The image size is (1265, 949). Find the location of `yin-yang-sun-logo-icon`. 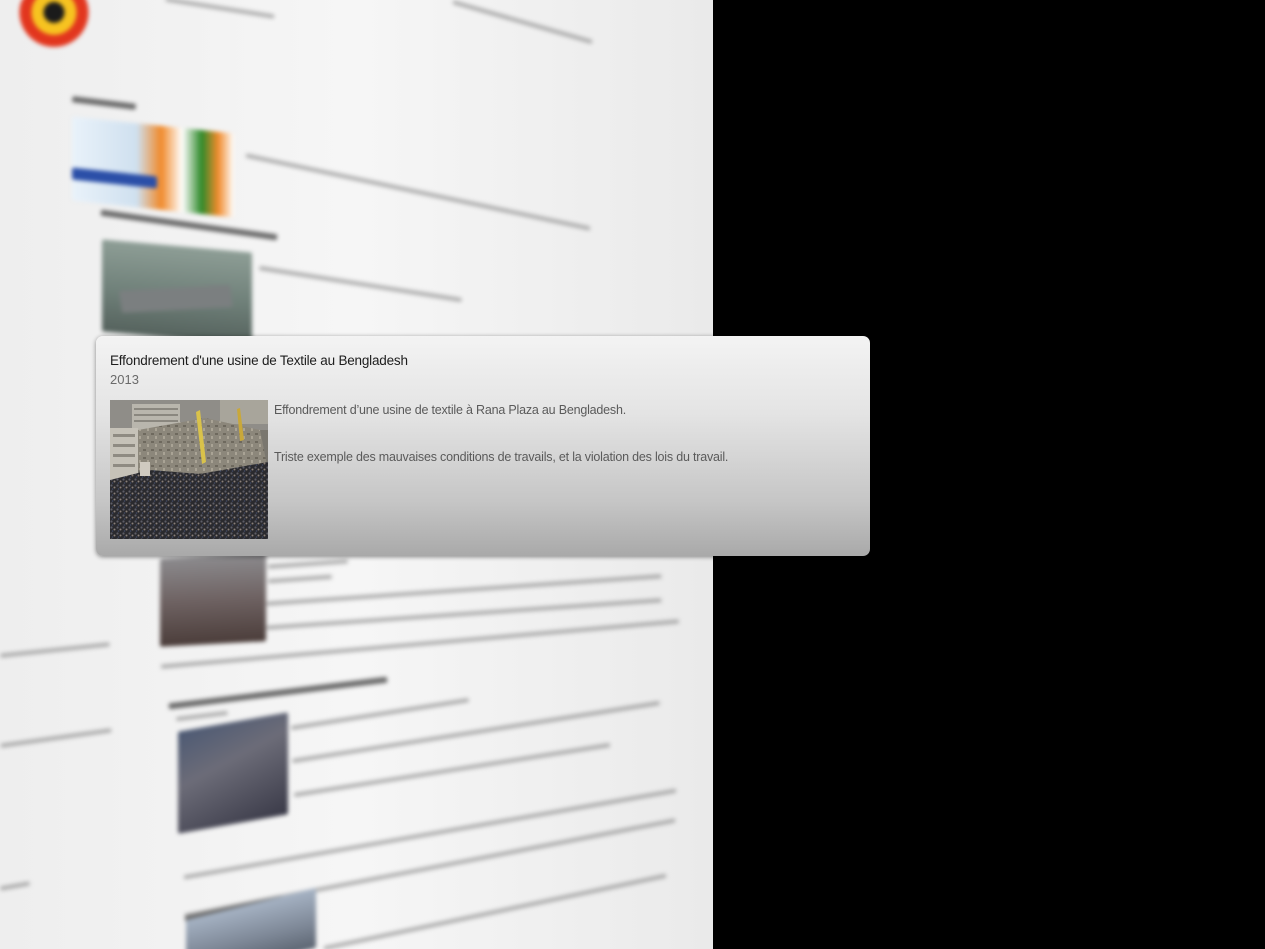

yin-yang-sun-logo-icon is located at coordinates (58, 26).